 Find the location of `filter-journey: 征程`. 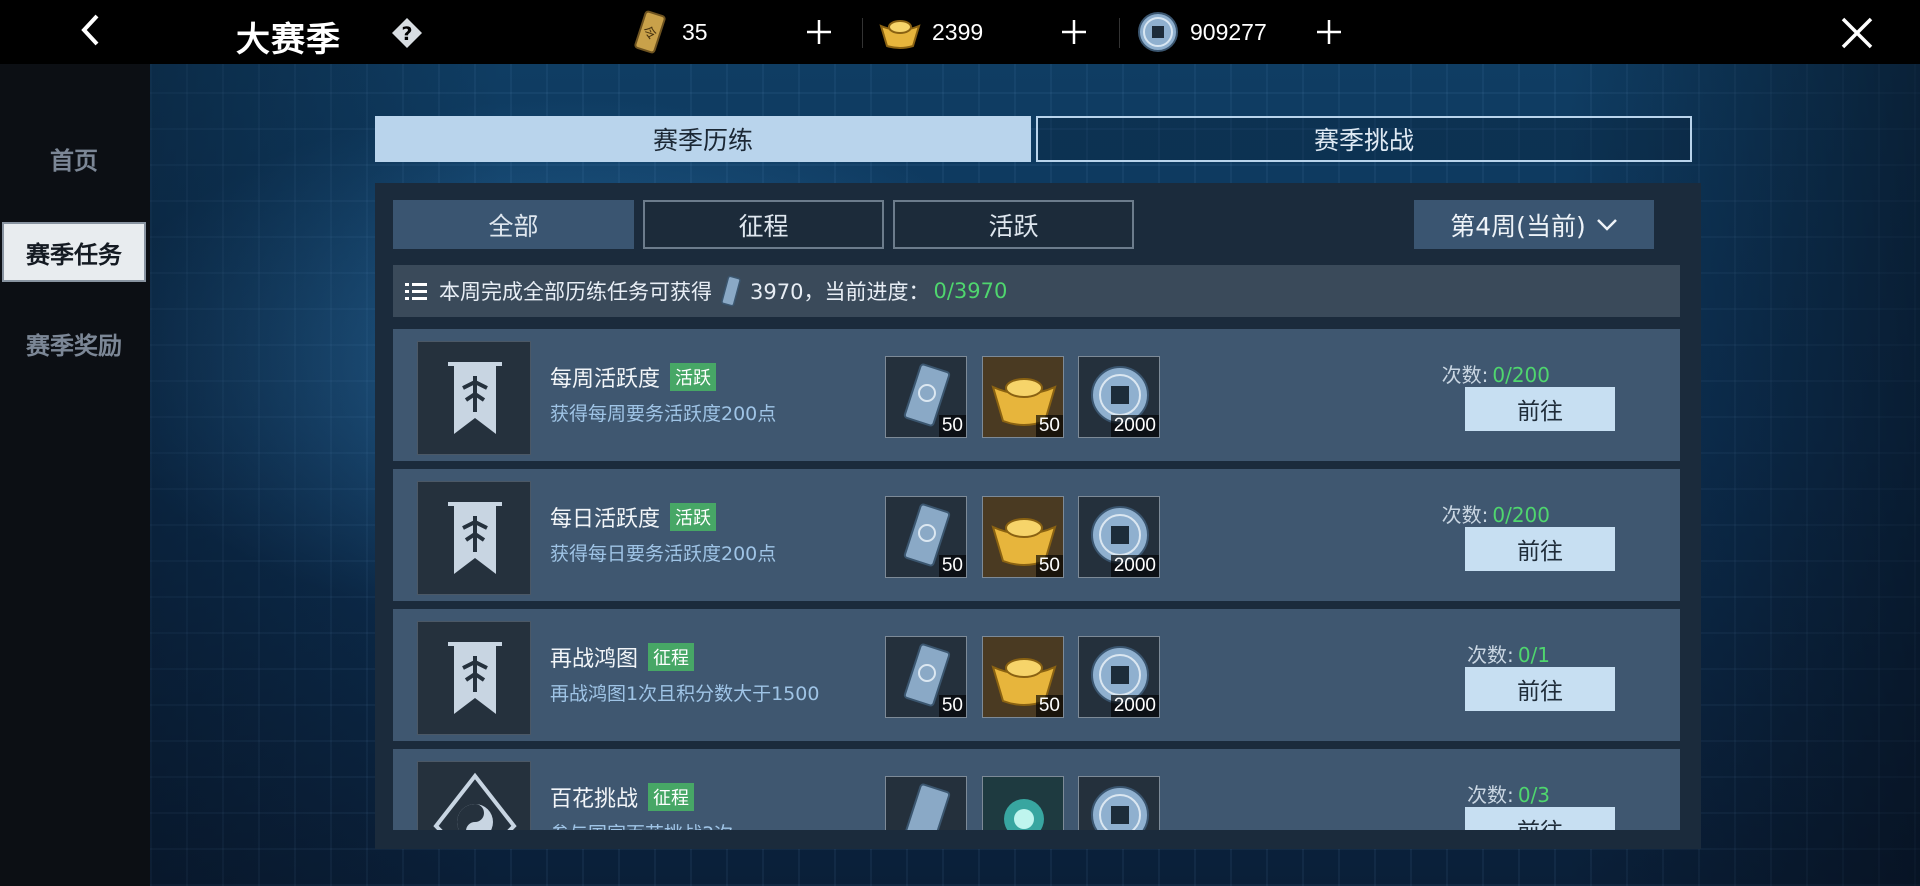

filter-journey: 征程 is located at coordinates (763, 224).